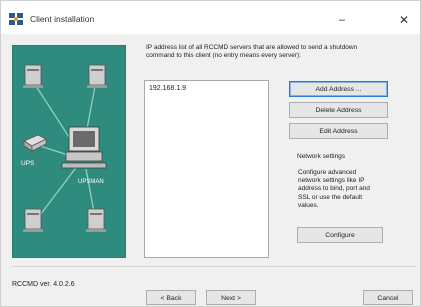 This screenshot has width=421, height=307. What do you see at coordinates (338, 110) in the screenshot?
I see `delete-address-button: Delete Address` at bounding box center [338, 110].